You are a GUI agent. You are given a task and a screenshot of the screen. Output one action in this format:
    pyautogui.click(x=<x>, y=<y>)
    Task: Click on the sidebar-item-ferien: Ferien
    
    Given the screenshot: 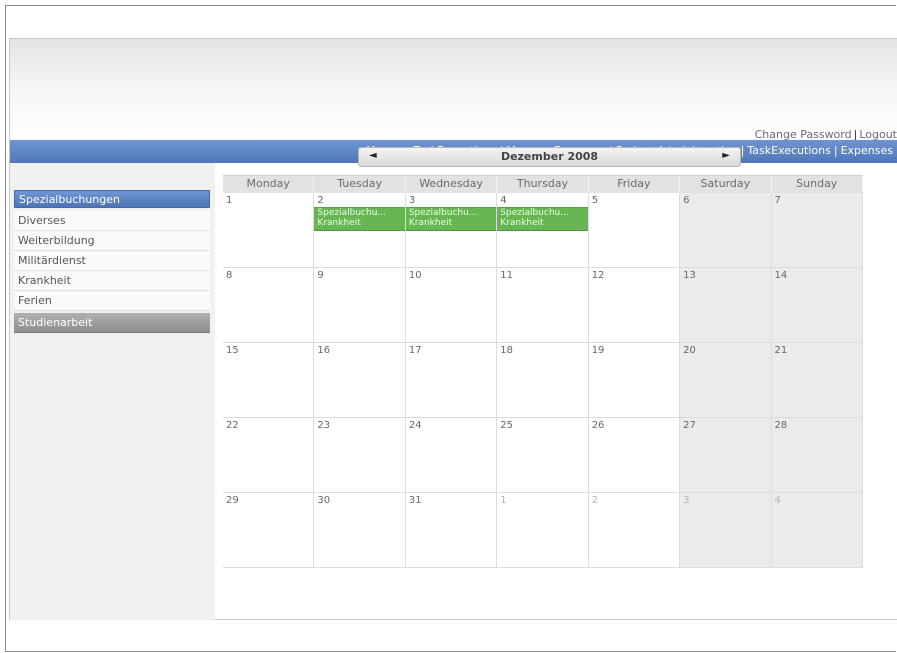 What is the action you would take?
    pyautogui.click(x=112, y=301)
    